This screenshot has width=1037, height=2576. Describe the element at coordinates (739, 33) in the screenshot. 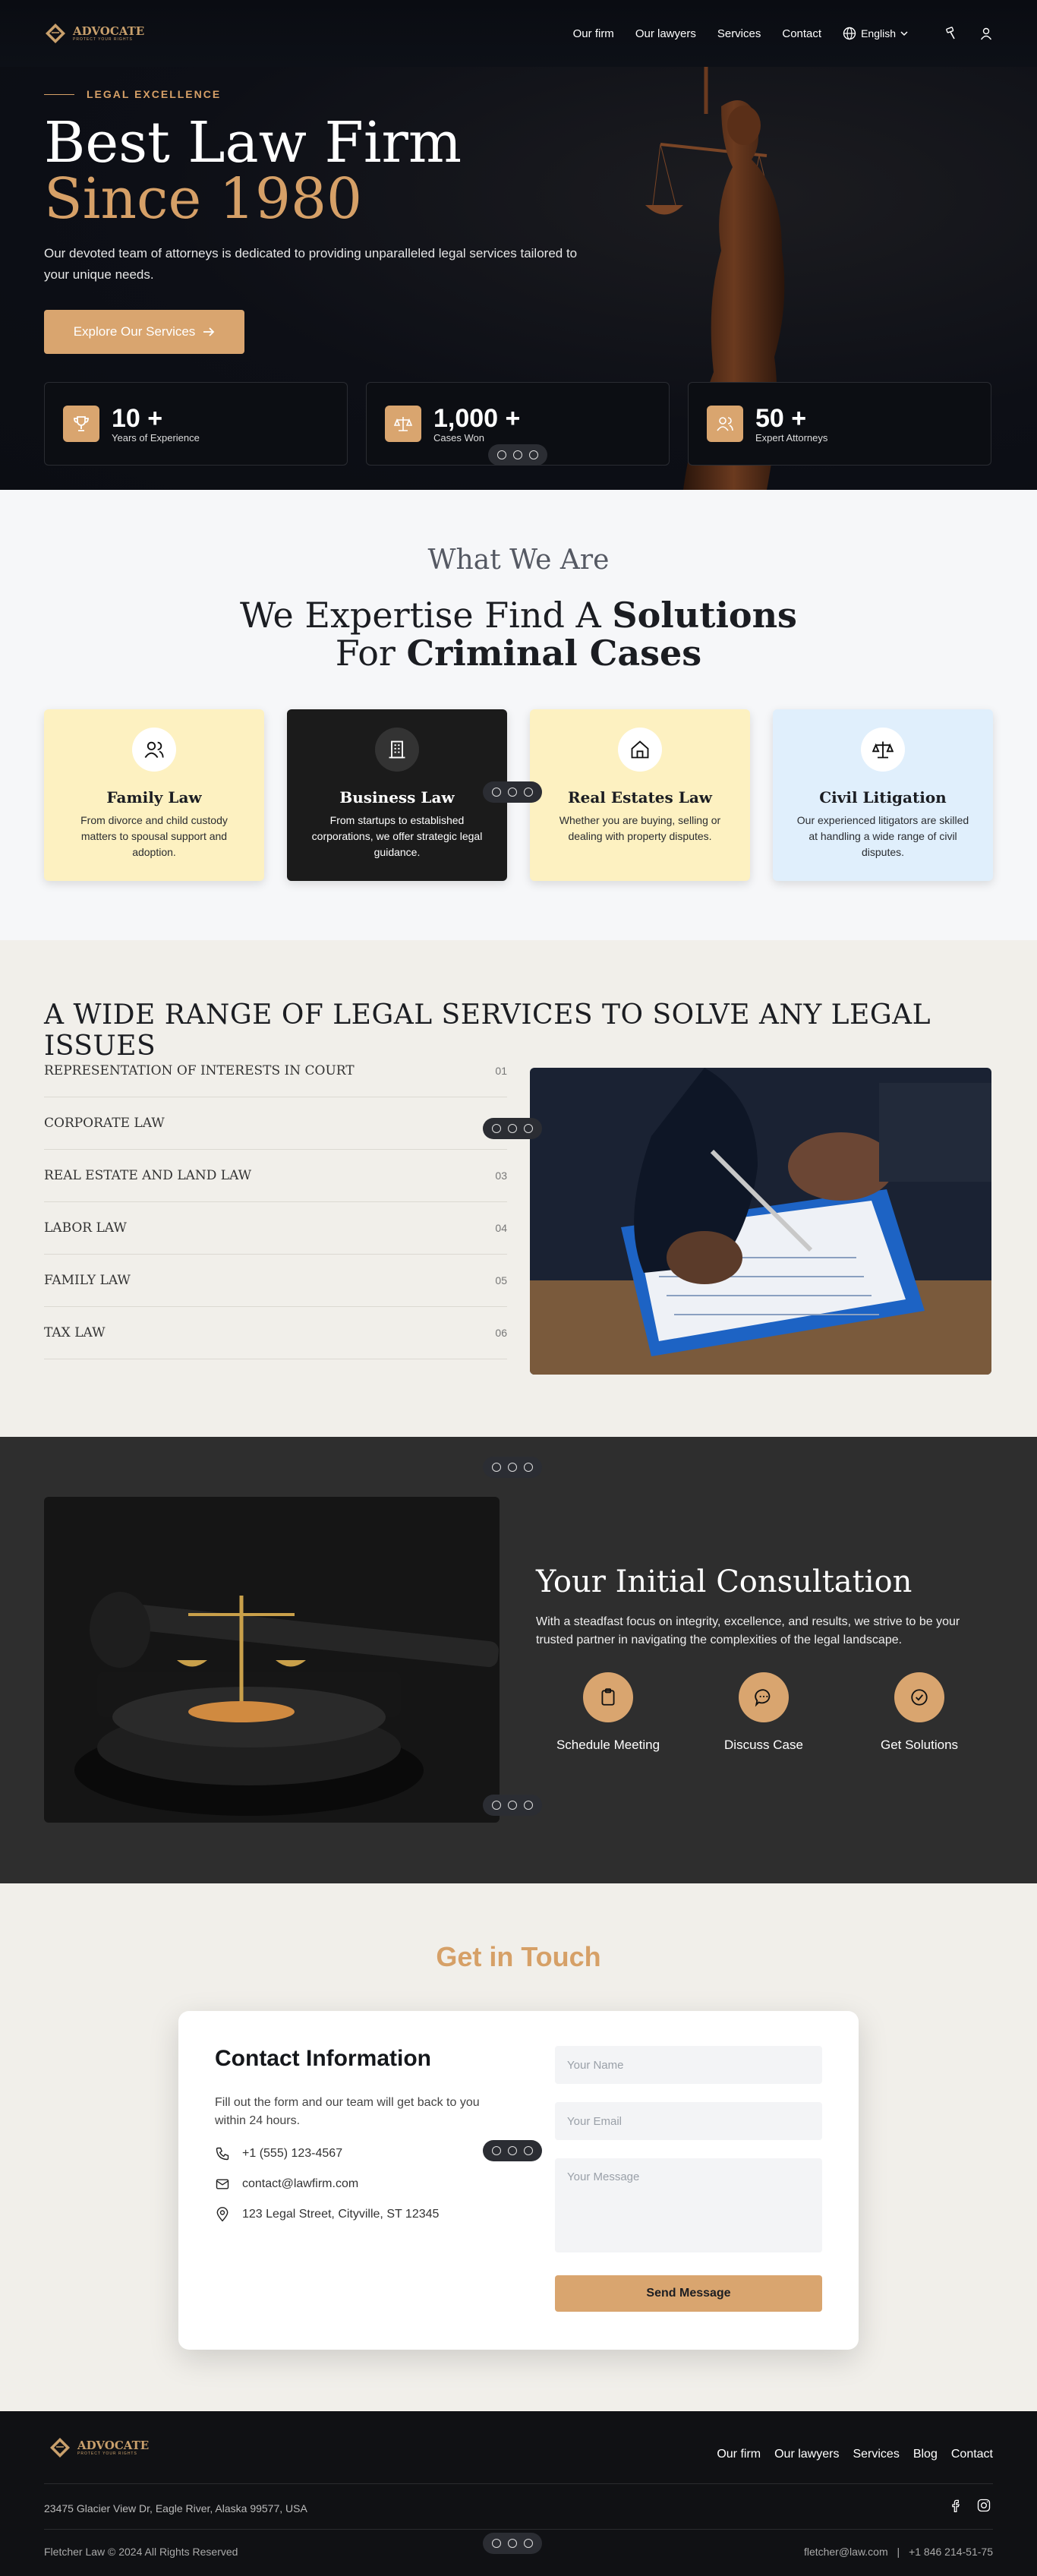

I see `nav-services: Services` at that location.